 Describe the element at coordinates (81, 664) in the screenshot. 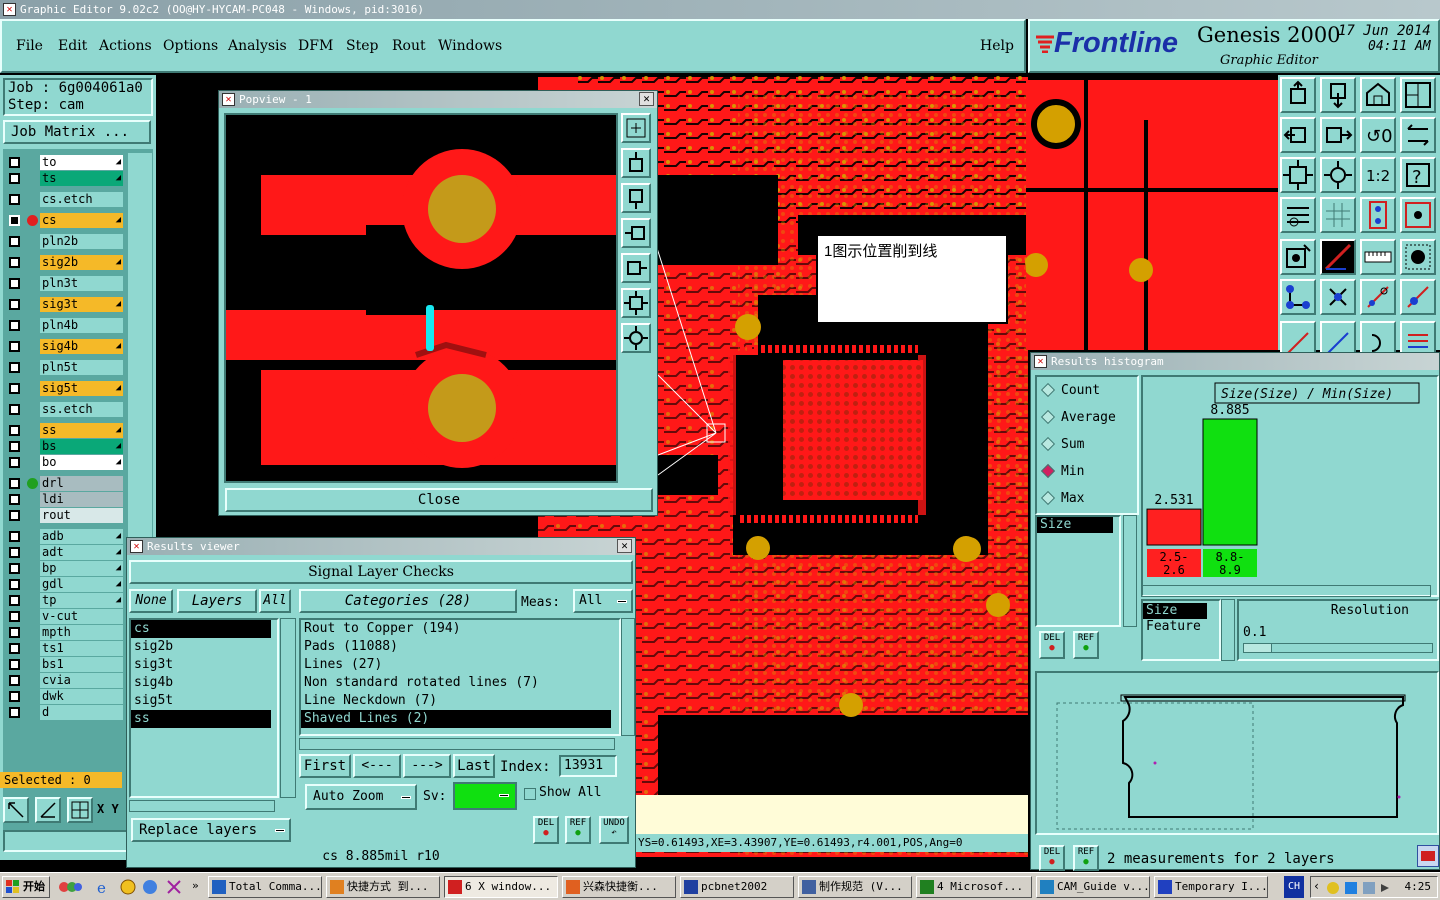

I see `layer-name: bs1` at that location.